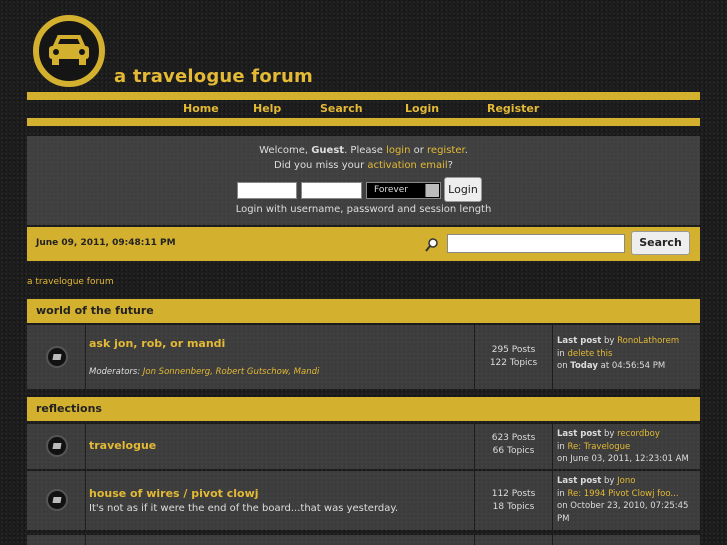 The width and height of the screenshot is (727, 545). Describe the element at coordinates (363, 244) in the screenshot. I see `info-bar: June 09, 2011, 09:48:11 PM Search` at that location.